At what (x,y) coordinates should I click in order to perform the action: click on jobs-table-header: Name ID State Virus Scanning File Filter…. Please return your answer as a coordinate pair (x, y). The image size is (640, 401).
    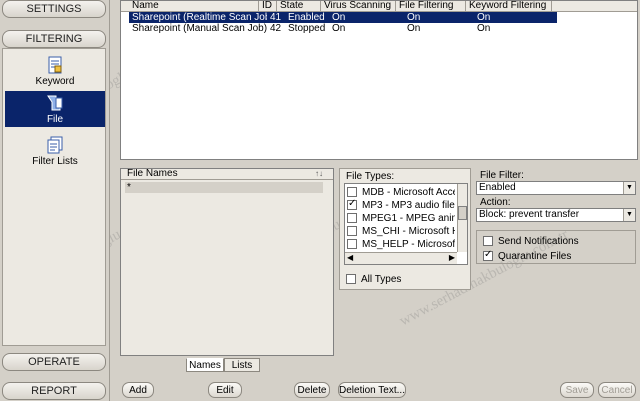
    Looking at the image, I should click on (379, 6).